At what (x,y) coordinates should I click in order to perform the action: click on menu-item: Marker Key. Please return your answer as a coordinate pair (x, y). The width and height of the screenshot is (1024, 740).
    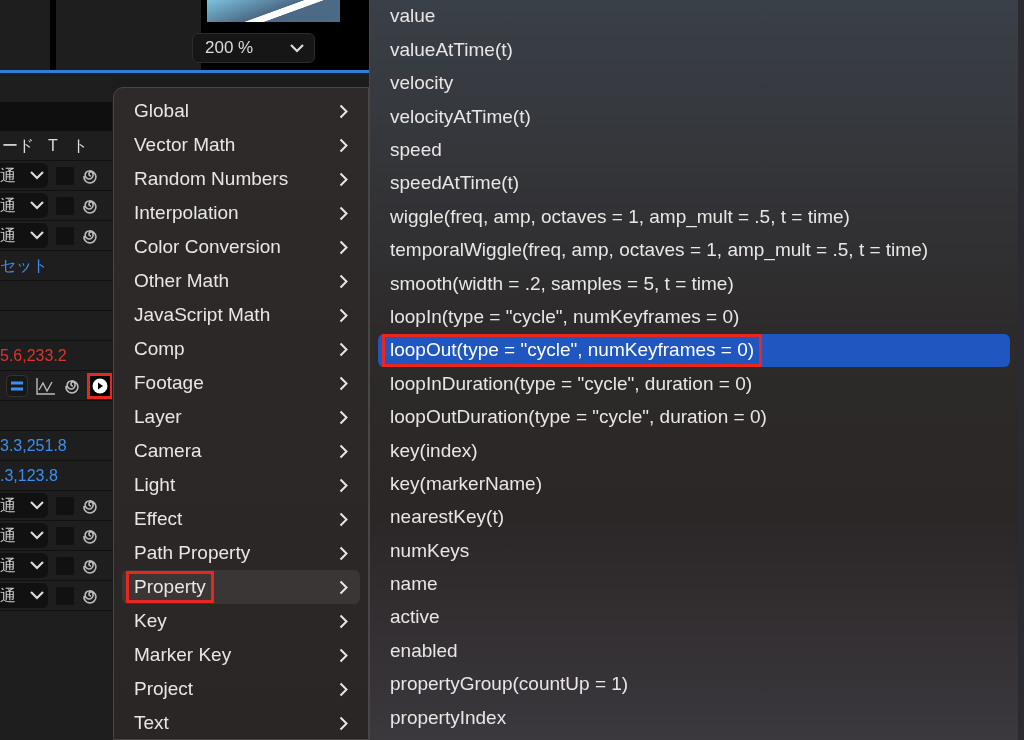
    Looking at the image, I should click on (241, 655).